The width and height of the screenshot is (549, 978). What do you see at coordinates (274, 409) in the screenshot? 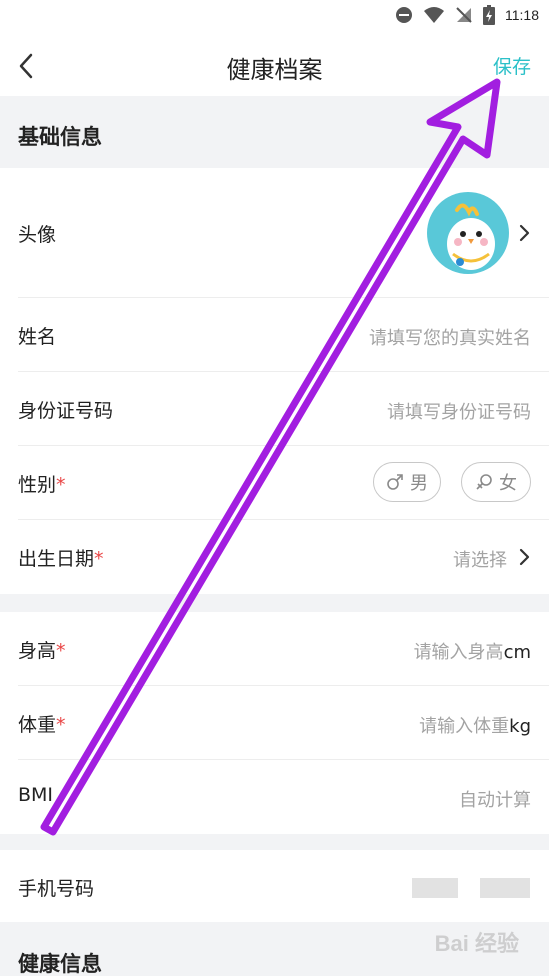
I see `id-number-row: 身份证号码 请填写身份证号码` at bounding box center [274, 409].